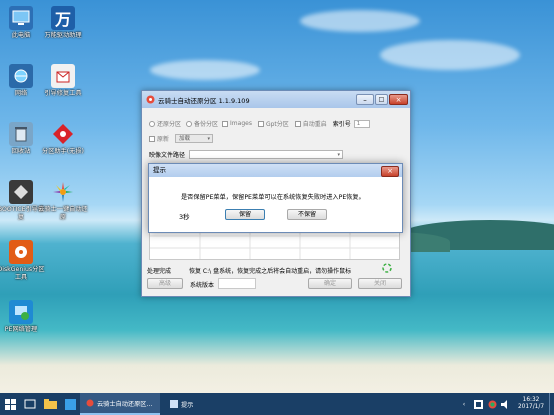 The height and width of the screenshot is (415, 554). I want to click on show-desktop-button, so click(551, 404).